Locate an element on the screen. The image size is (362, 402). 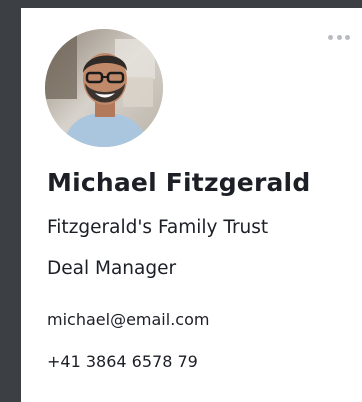
contact-name: Michael Fitzgerald is located at coordinates (179, 182).